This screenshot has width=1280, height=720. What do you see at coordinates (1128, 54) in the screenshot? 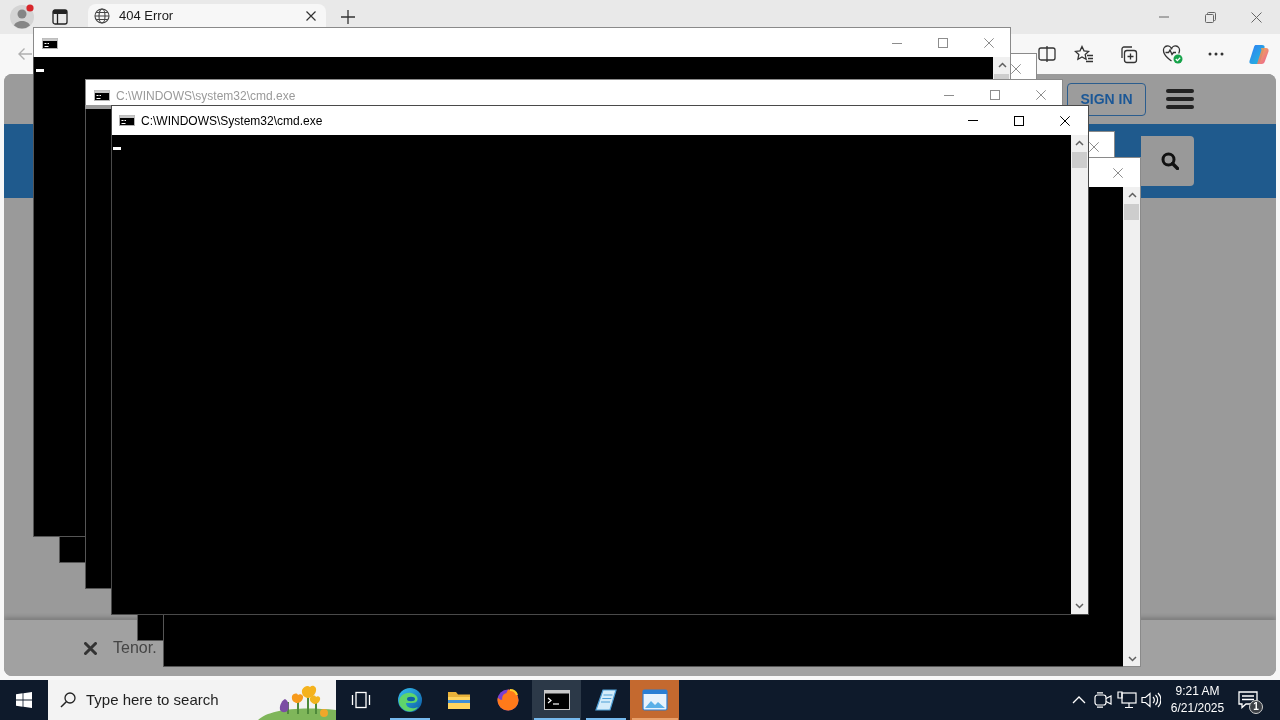
I see `stack-plus-icon` at bounding box center [1128, 54].